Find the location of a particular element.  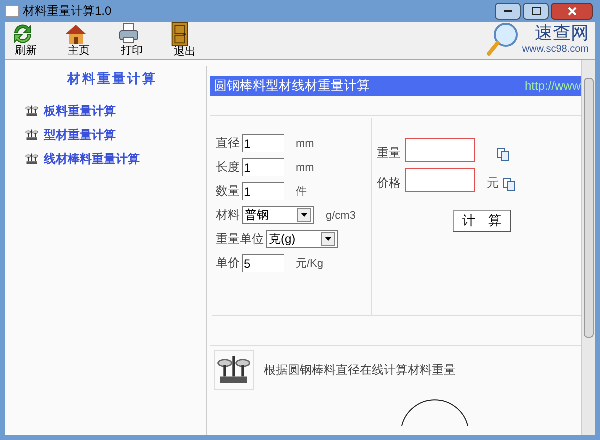

field-label: 重量 is located at coordinates (389, 153).